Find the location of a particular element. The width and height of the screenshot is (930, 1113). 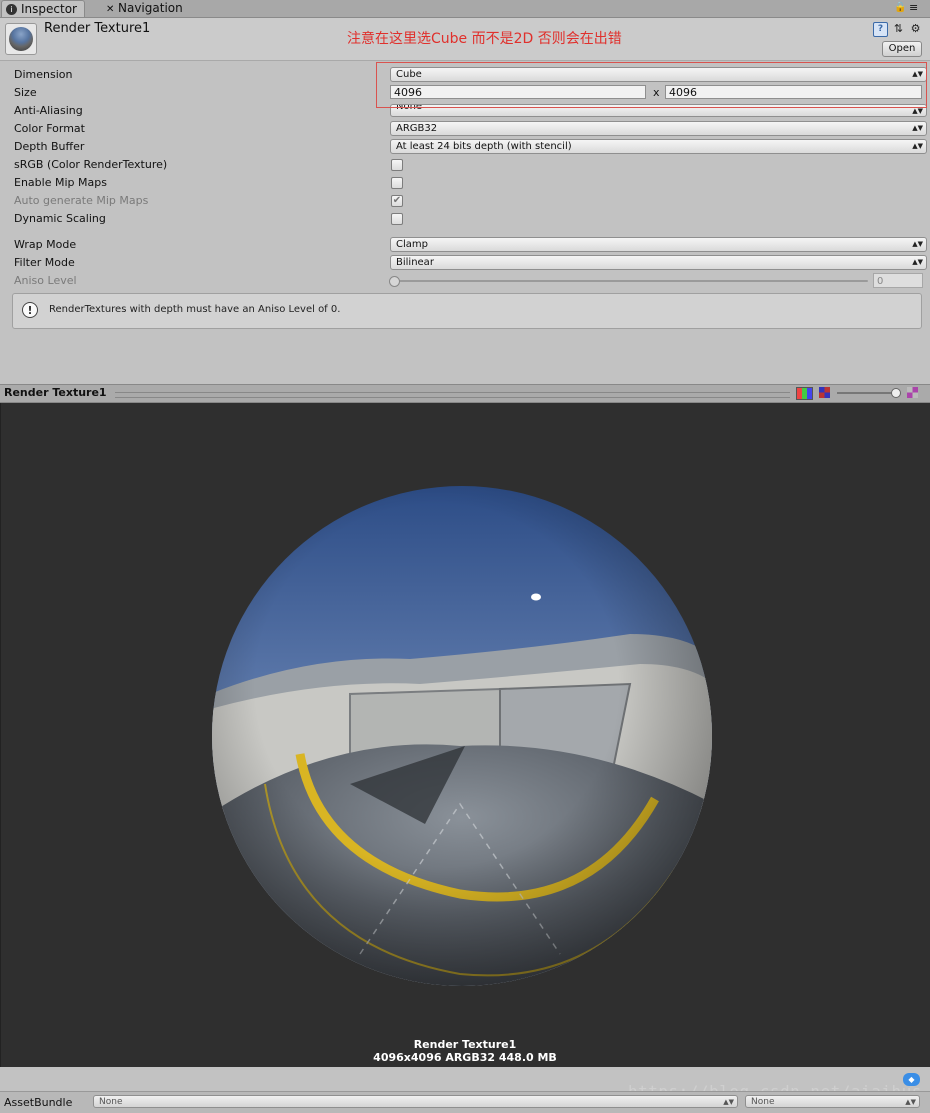

size-label: Size is located at coordinates (25, 92).